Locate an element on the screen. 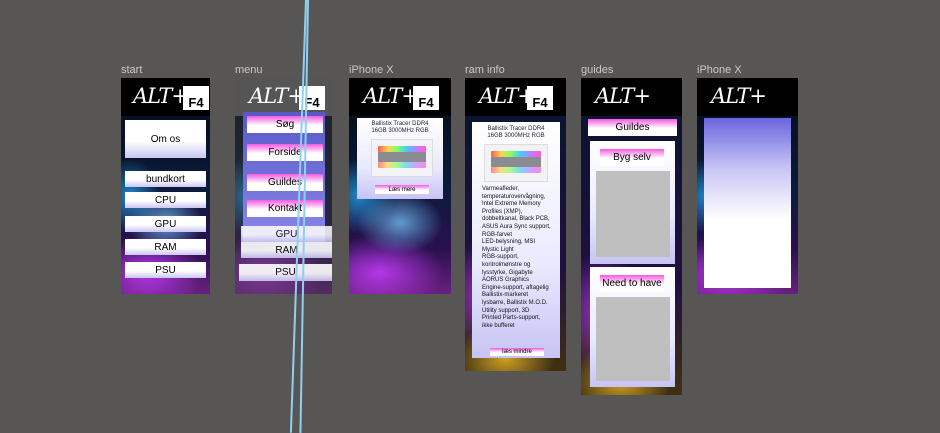 This screenshot has height=433, width=940. build-yourself-button: Byg selv is located at coordinates (632, 157).